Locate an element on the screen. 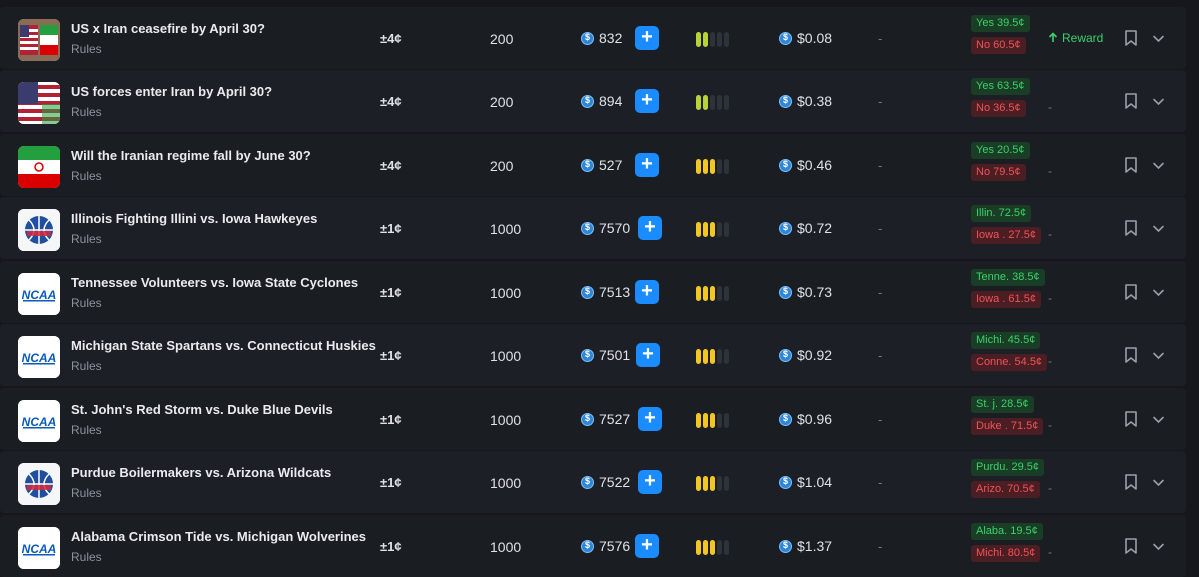  yes-outcome-button: St. j. 28.5¢ is located at coordinates (1002, 404).